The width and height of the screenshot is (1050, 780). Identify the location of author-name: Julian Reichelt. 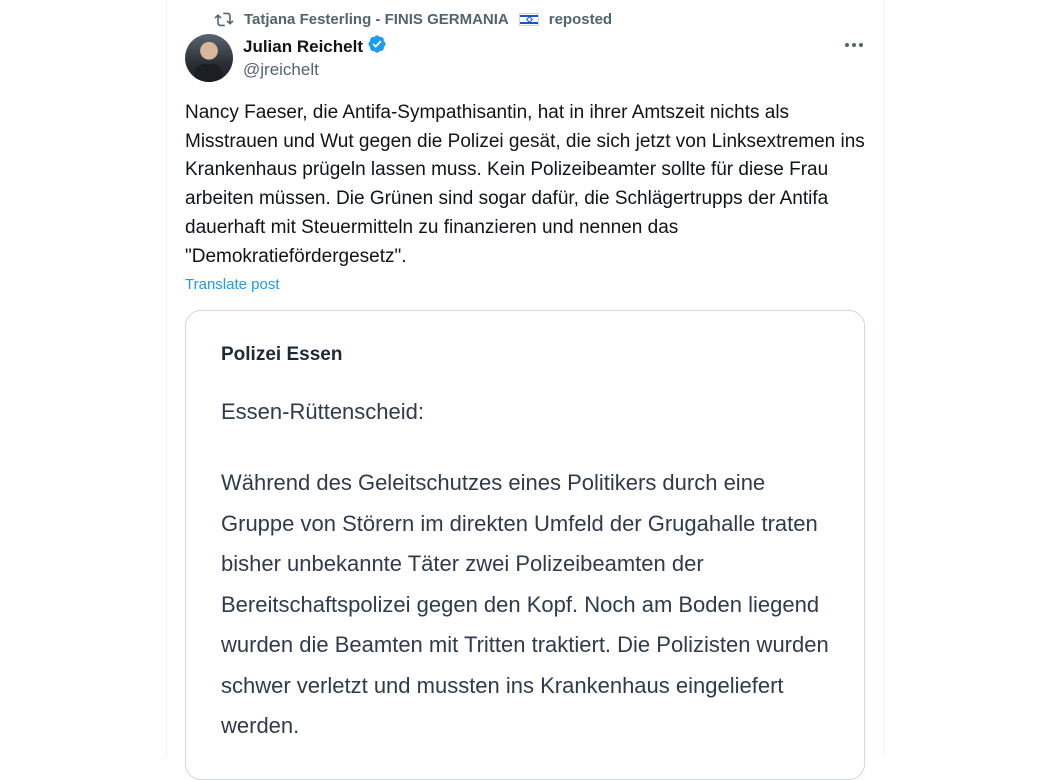
(303, 47).